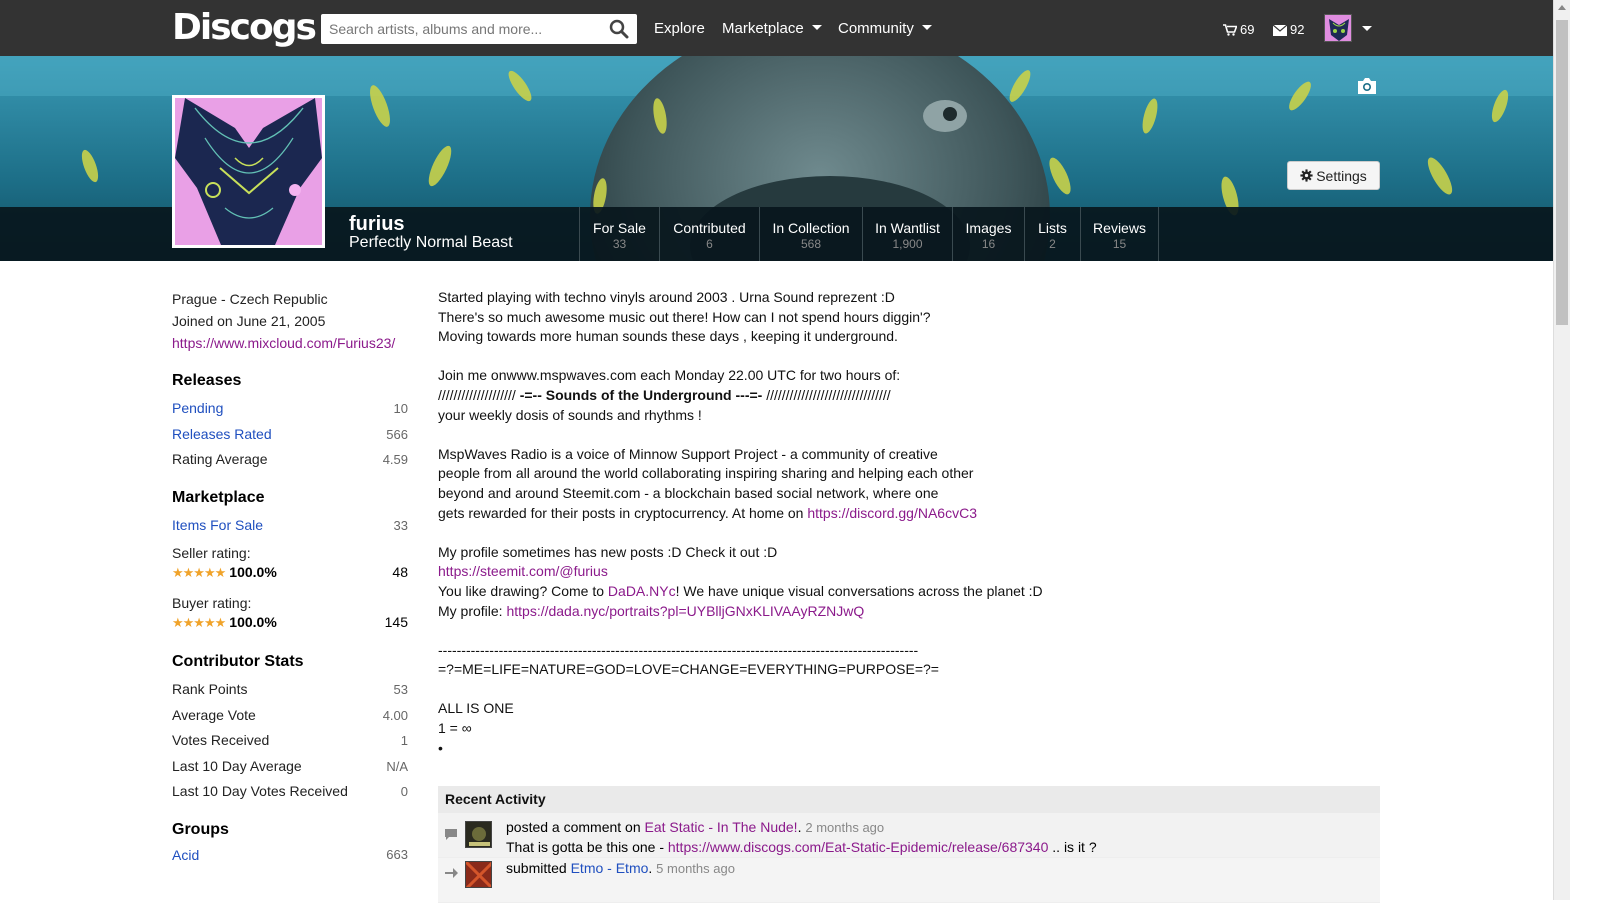  Describe the element at coordinates (1585, 450) in the screenshot. I see `page-margin` at that location.